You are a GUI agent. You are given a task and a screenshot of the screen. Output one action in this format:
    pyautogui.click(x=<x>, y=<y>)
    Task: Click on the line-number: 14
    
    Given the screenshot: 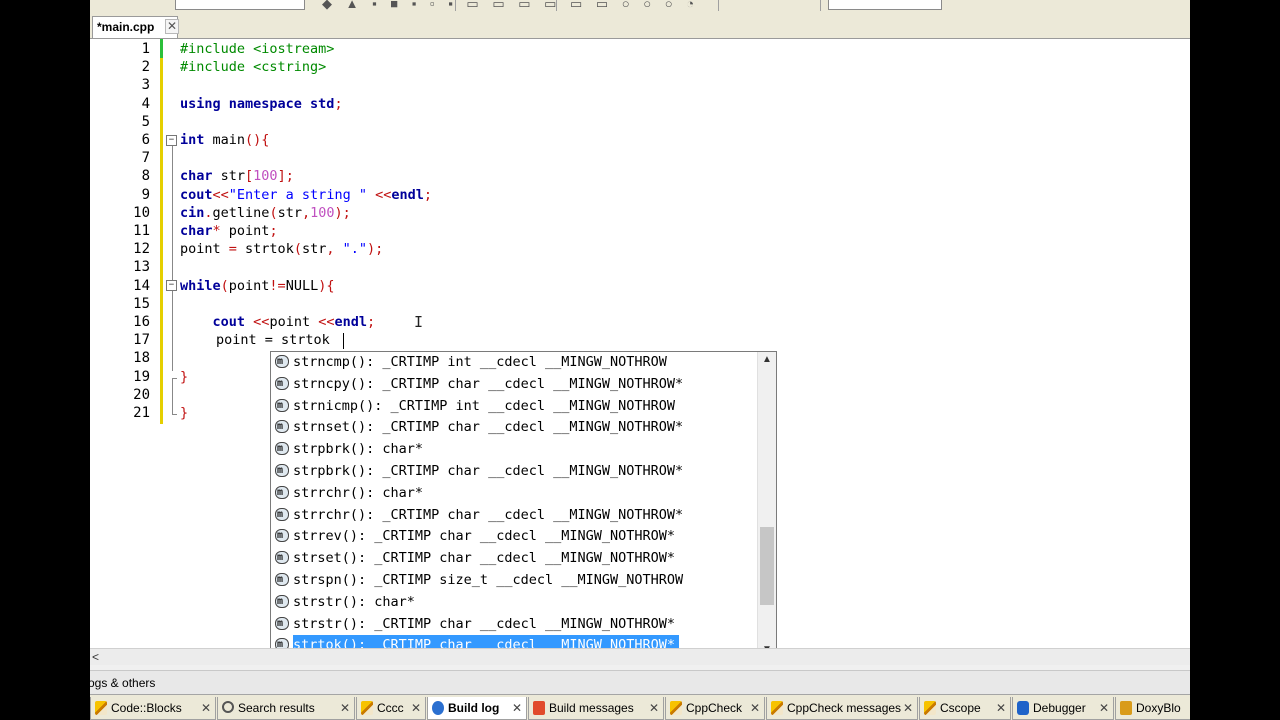 What is the action you would take?
    pyautogui.click(x=141, y=285)
    